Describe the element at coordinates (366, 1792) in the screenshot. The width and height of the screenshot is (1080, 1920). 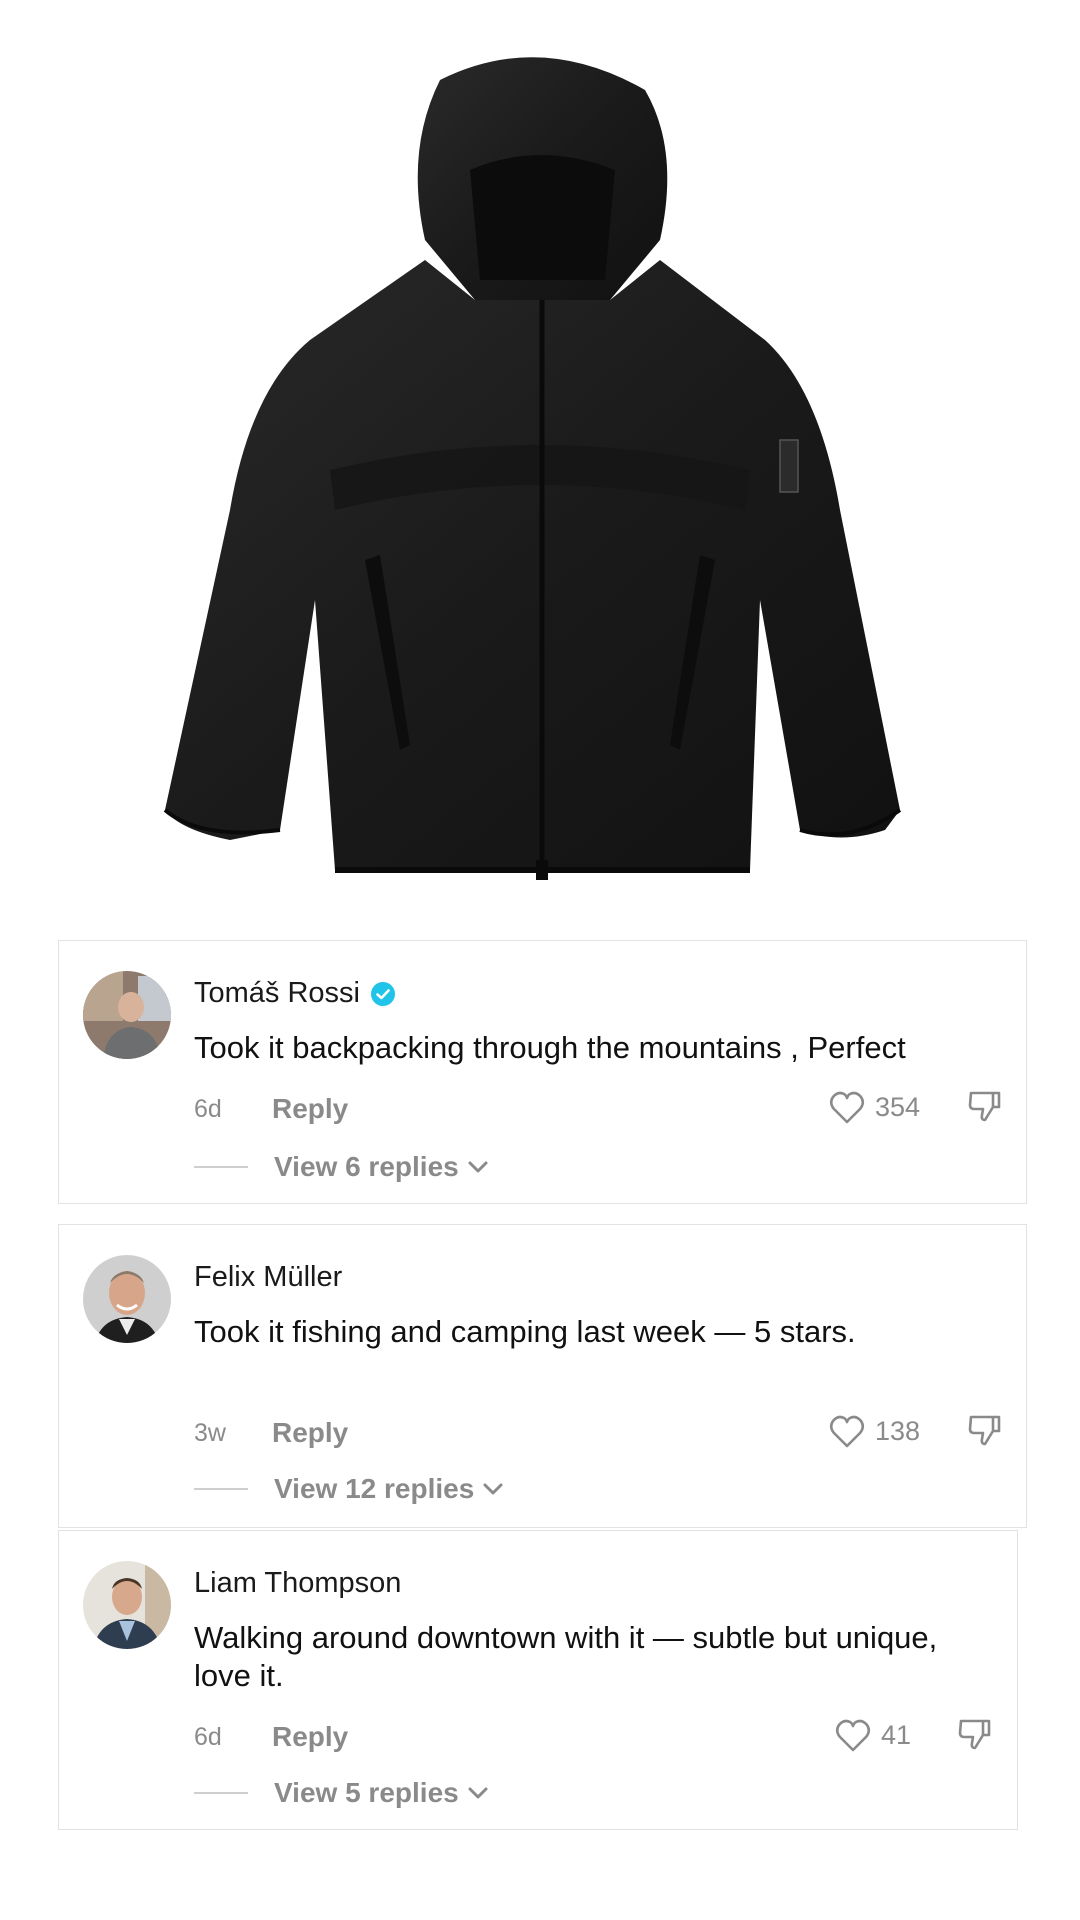
I see `view-replies-label: View 5 replies` at that location.